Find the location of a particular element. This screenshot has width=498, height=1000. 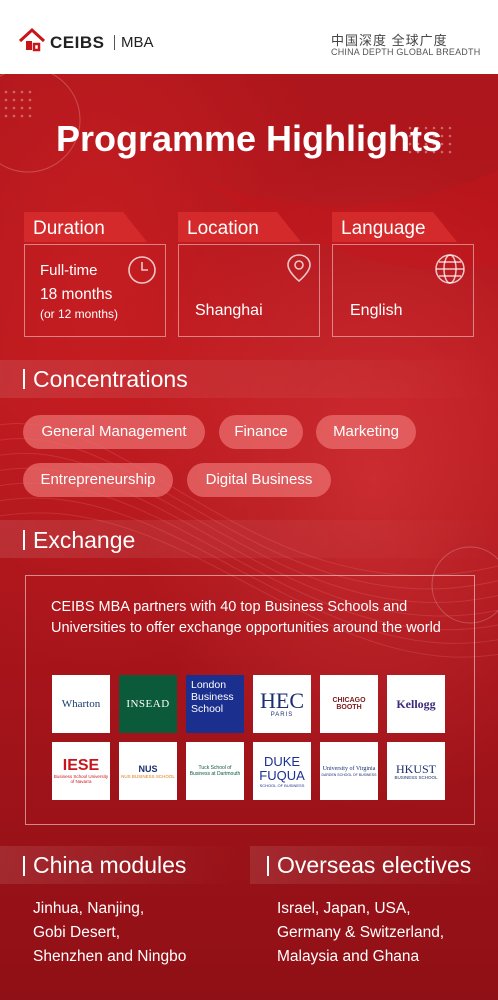

london-business-school-logo: London Business School is located at coordinates (215, 704).